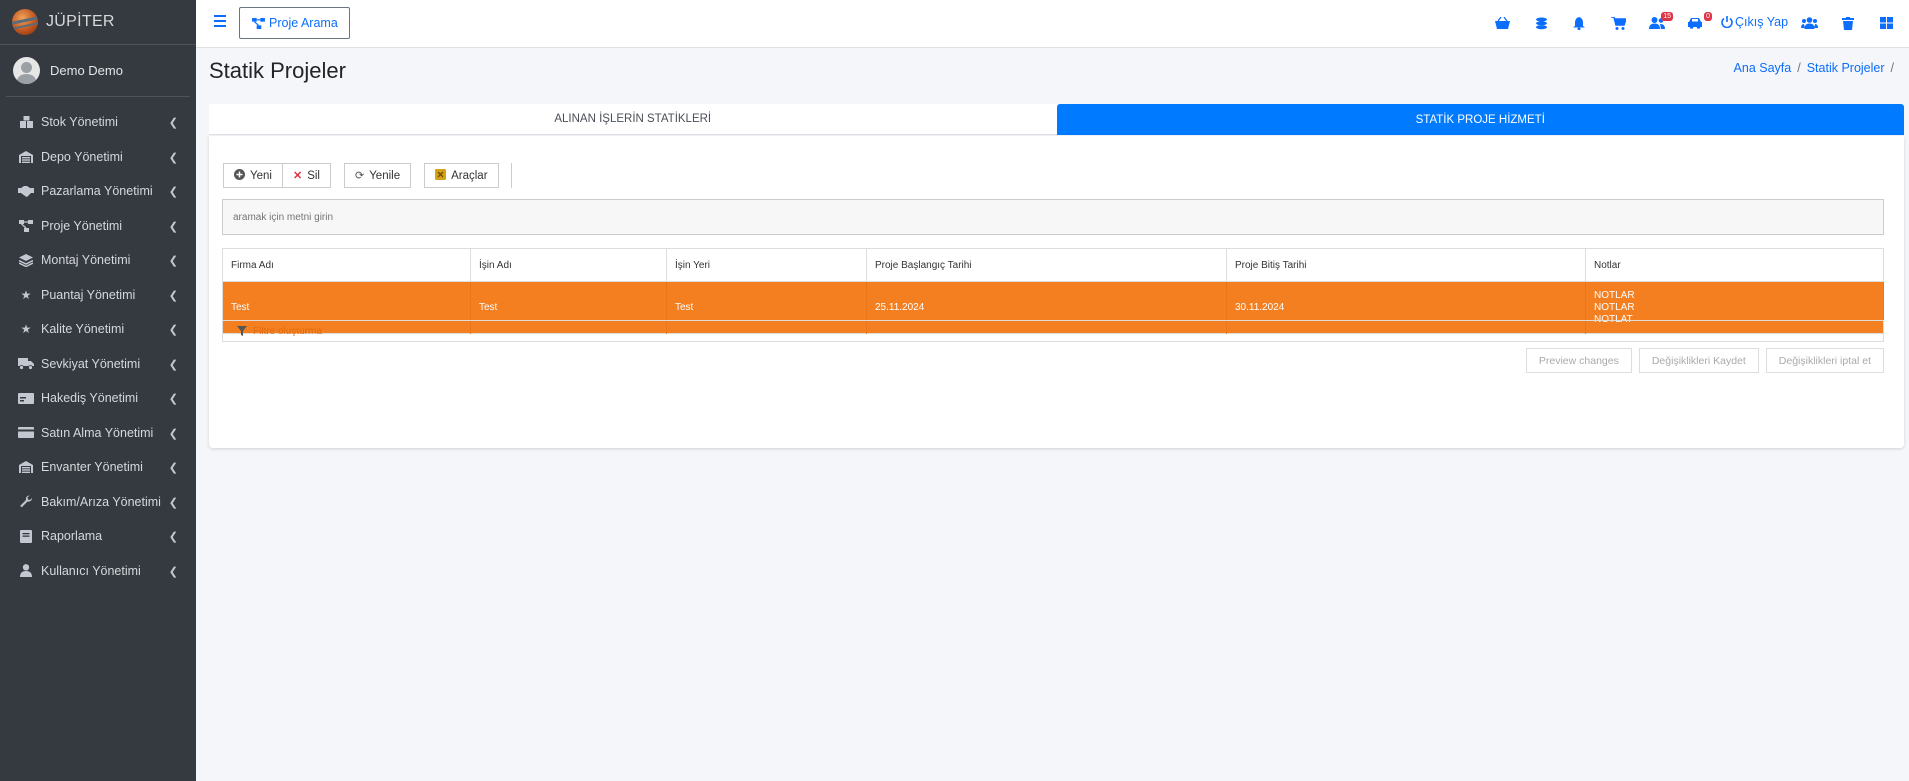  I want to click on trash-icon, so click(1848, 23).